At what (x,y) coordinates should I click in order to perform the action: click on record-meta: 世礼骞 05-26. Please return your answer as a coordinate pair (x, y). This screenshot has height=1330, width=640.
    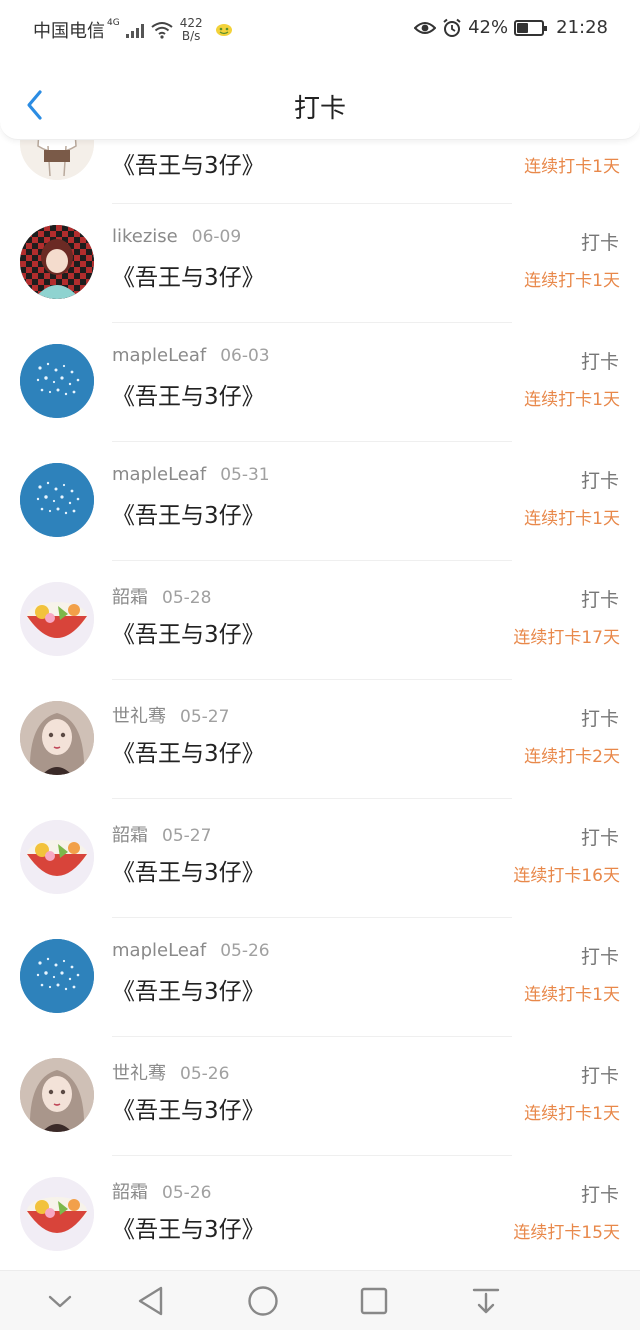
    Looking at the image, I should click on (170, 1072).